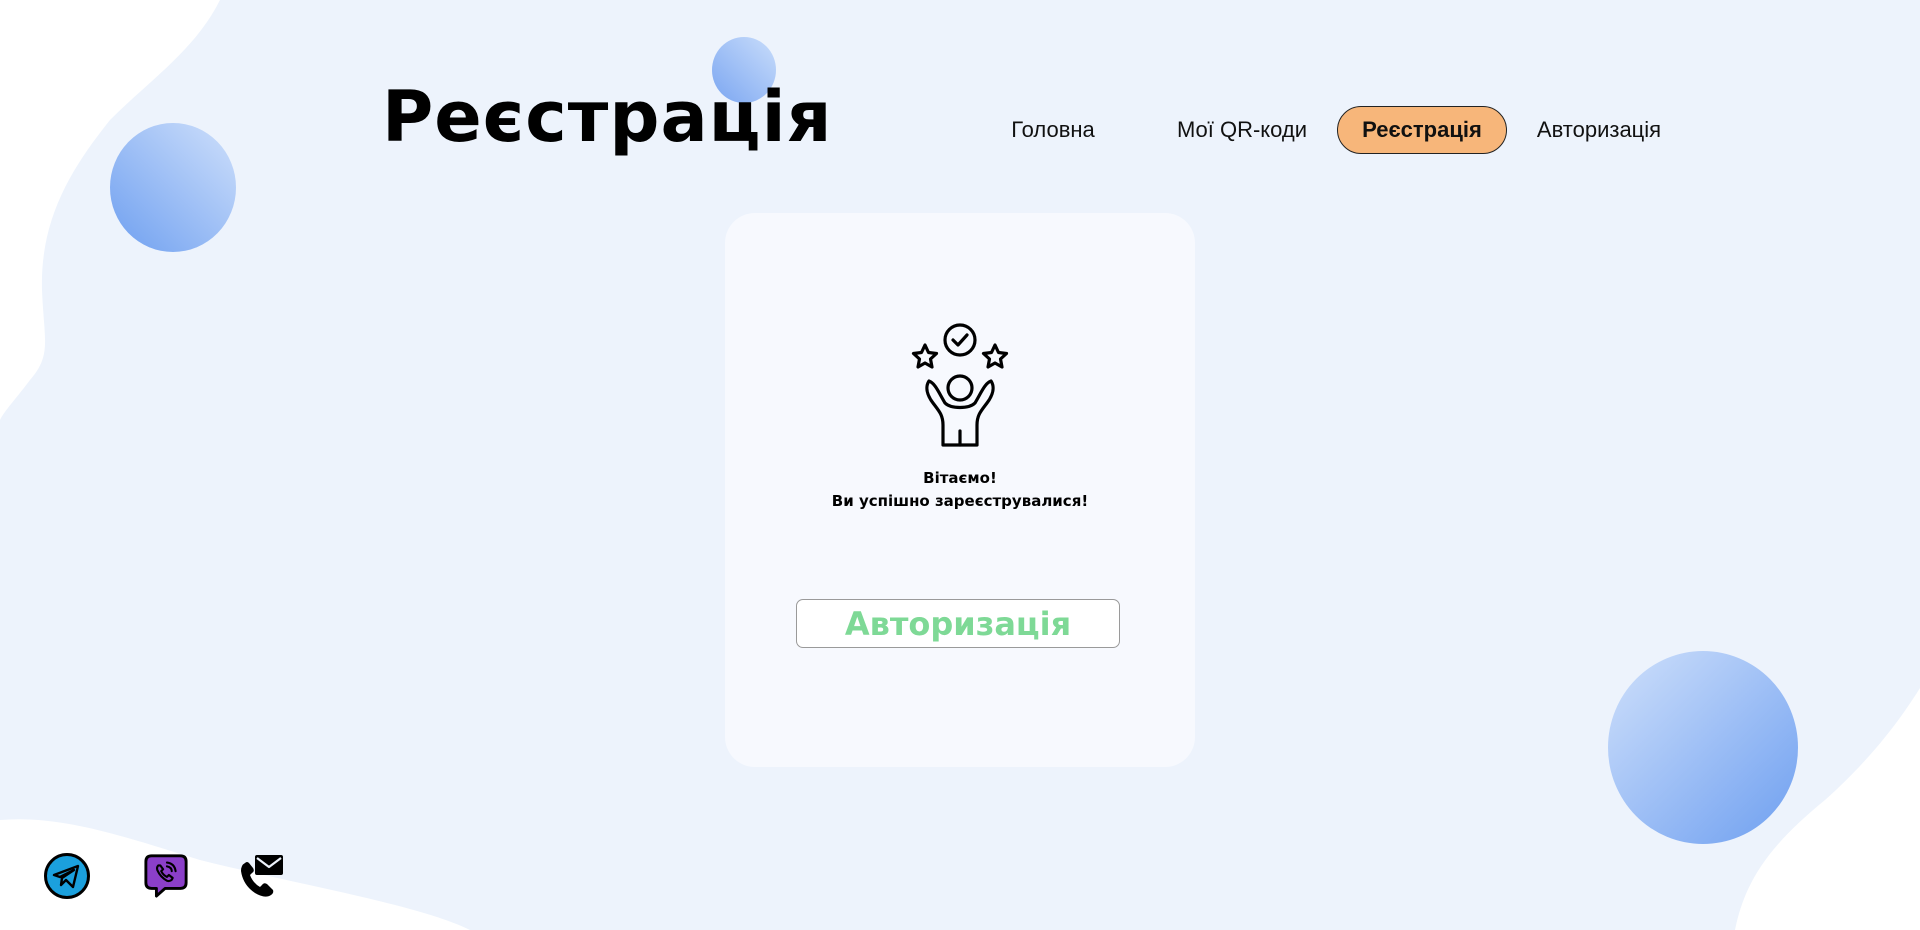 The height and width of the screenshot is (930, 1920). Describe the element at coordinates (1053, 130) in the screenshot. I see `nav-item-home: Головна` at that location.